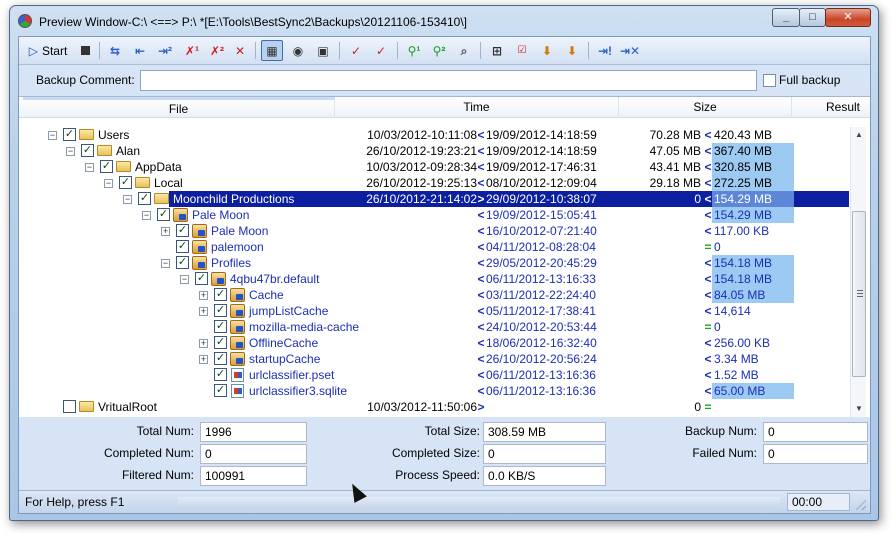  Describe the element at coordinates (675, 135) in the screenshot. I see `source-size: 70.28 MB` at that location.